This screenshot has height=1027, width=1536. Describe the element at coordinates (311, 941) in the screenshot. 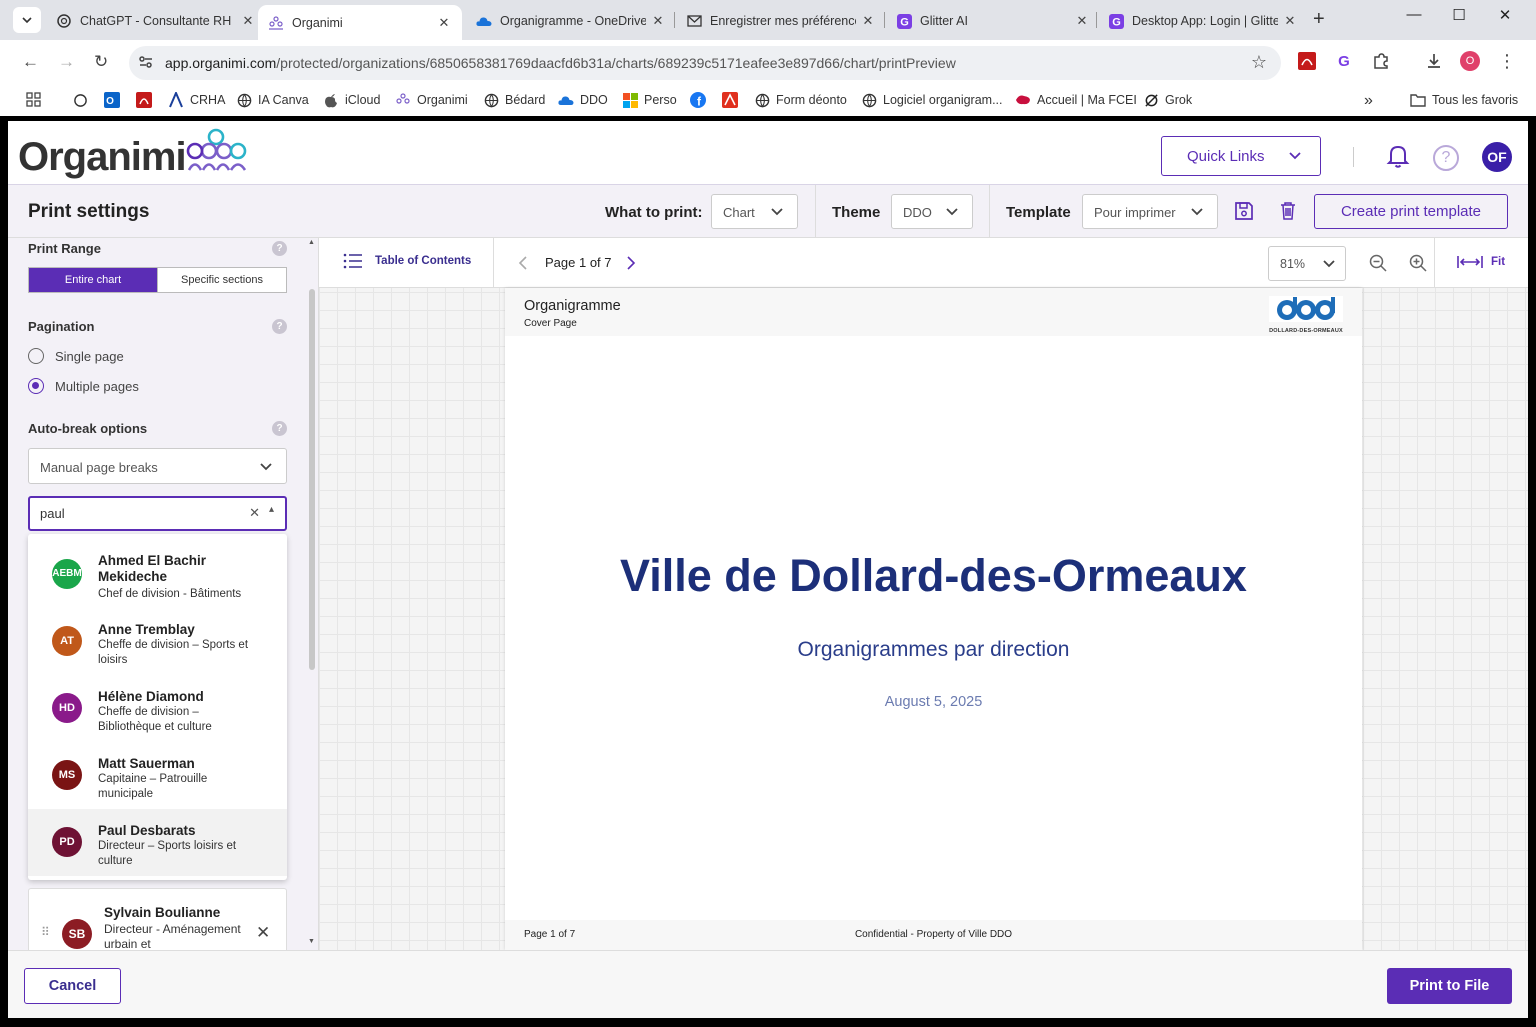

I see `scroll-down-arrow-icon: ▼` at that location.